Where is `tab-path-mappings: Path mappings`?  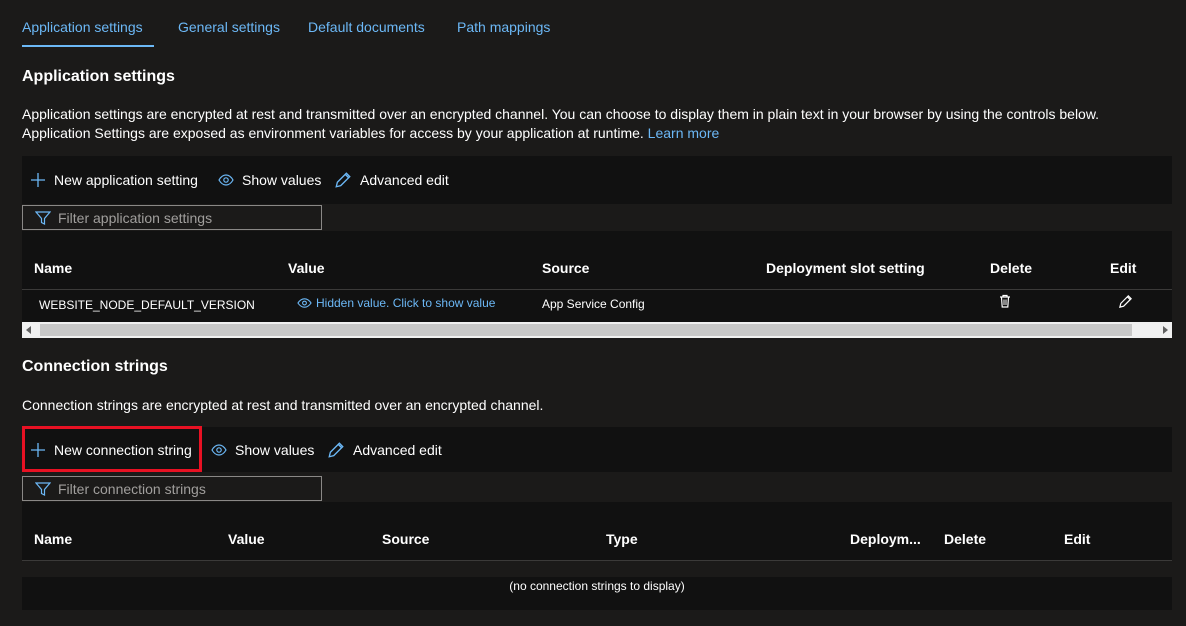
tab-path-mappings: Path mappings is located at coordinates (503, 27).